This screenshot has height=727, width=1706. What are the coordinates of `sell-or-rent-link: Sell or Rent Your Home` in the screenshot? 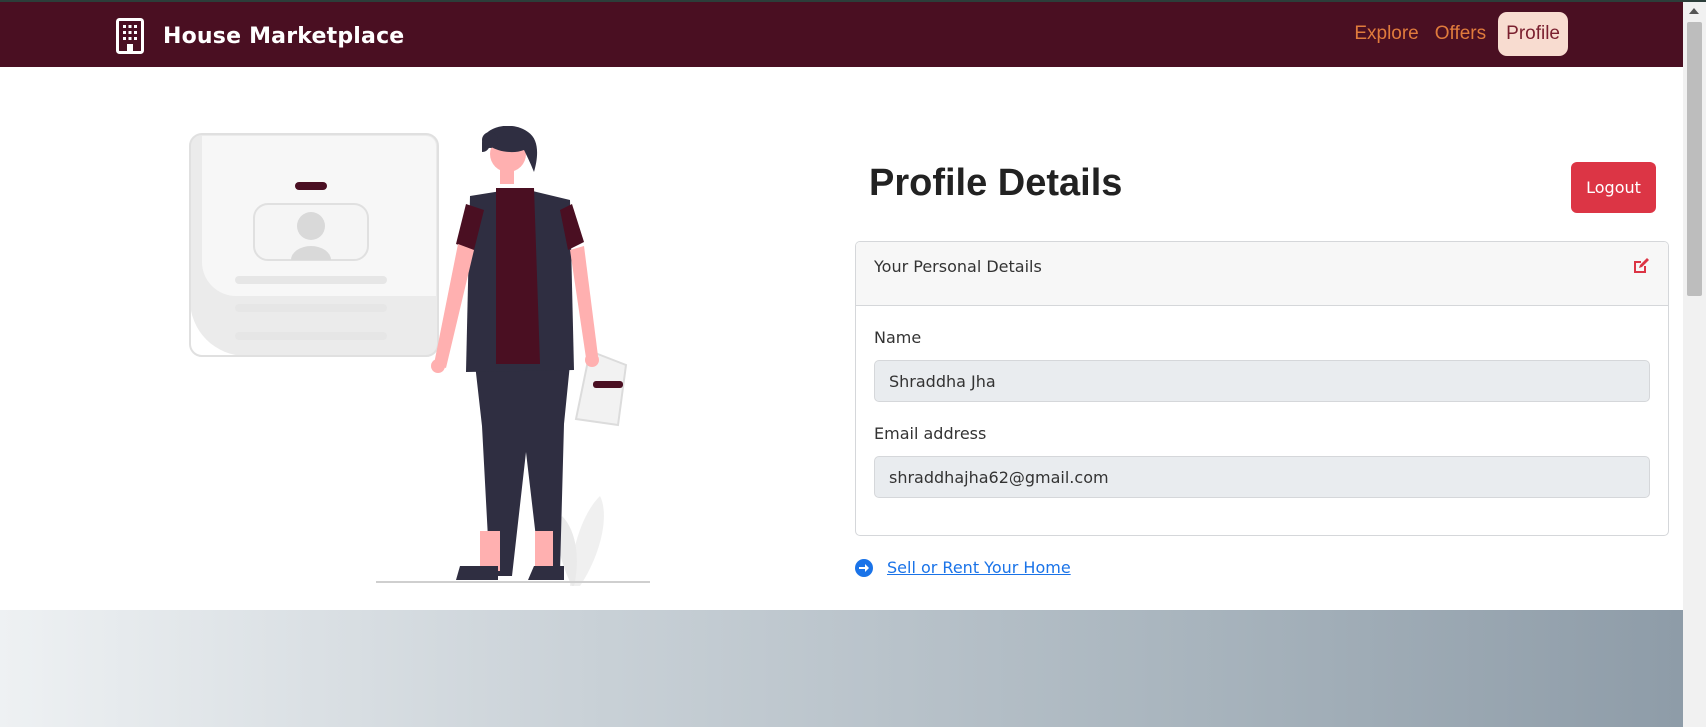 It's located at (963, 567).